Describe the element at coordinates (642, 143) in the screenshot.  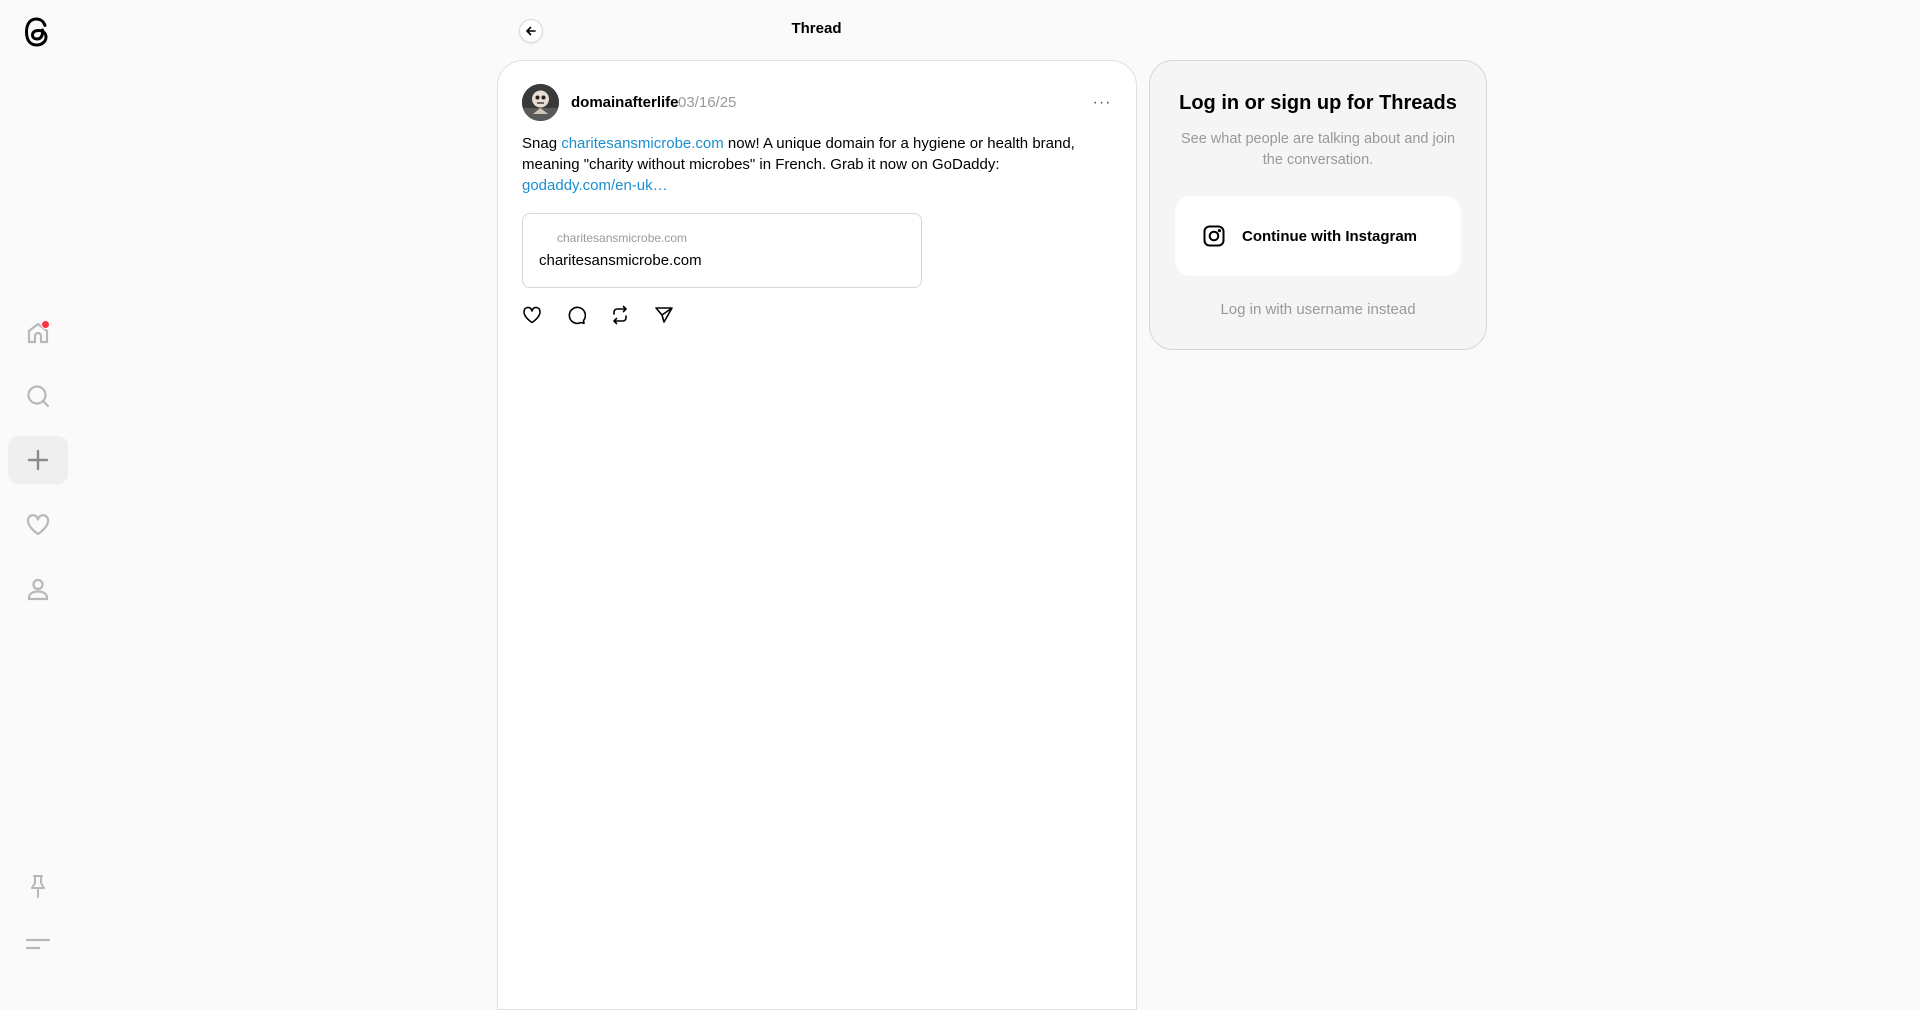
I see `post-inline-link: charitesansmicrobe.com` at that location.